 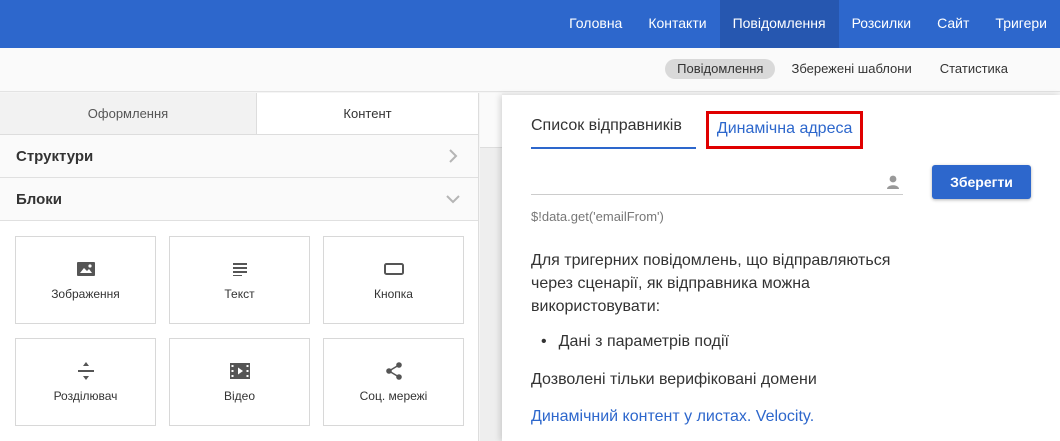 I want to click on subnav-item-messages: Повідомлення, so click(x=720, y=69).